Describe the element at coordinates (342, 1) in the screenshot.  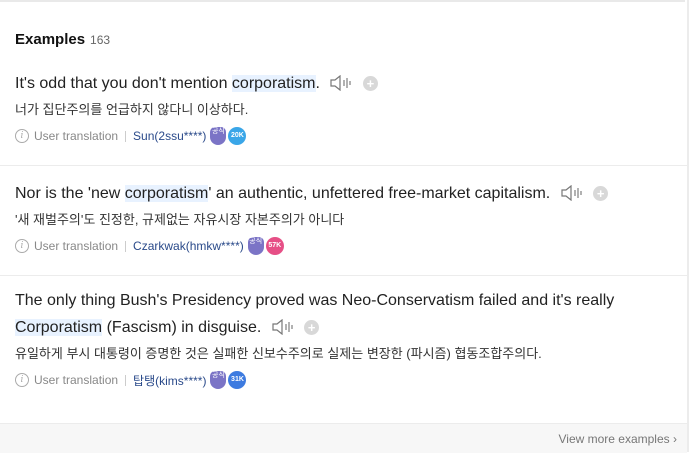
I see `top-border` at that location.